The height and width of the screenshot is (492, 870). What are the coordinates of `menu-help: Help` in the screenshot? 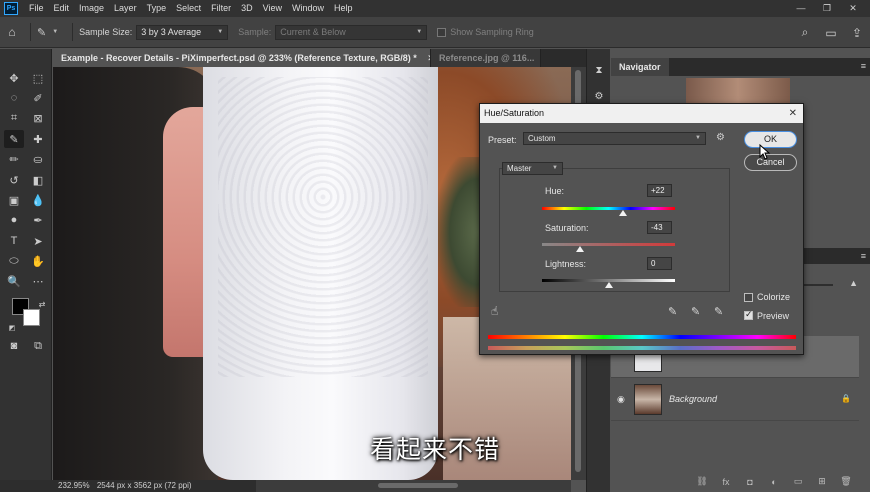 It's located at (343, 8).